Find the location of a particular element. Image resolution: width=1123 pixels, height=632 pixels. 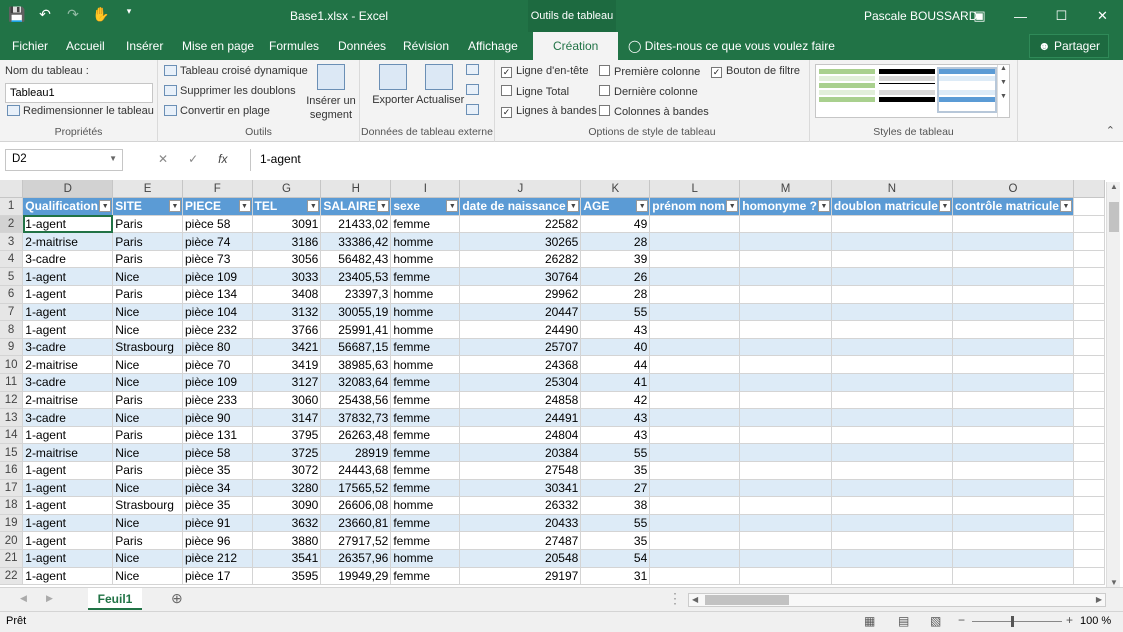

table-column-header: prénom nom ▼ is located at coordinates (695, 206).